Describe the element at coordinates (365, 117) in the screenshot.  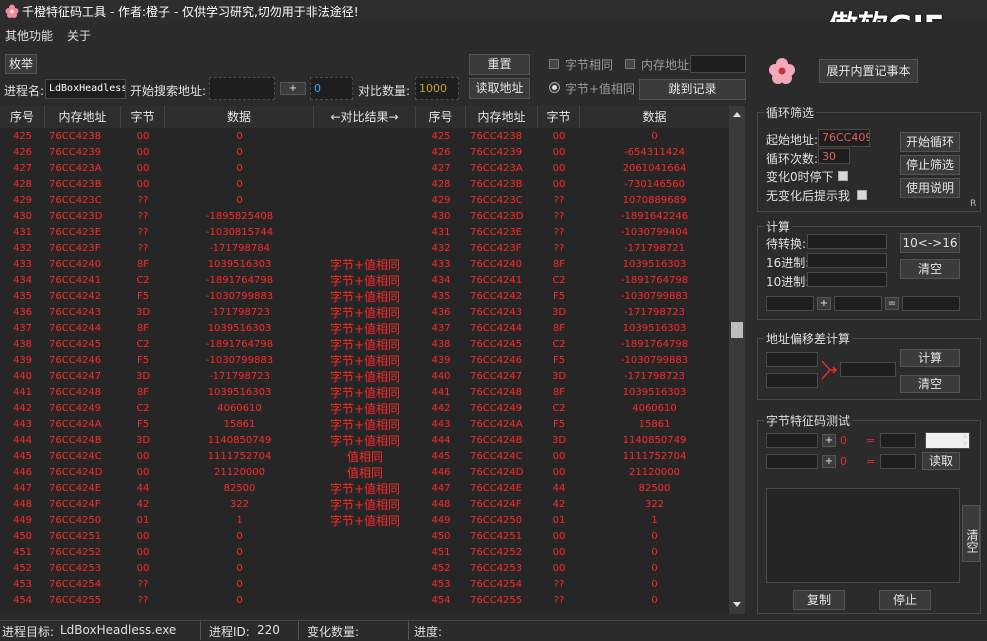
I see `col-header-compare-result: ←对比结果→` at that location.